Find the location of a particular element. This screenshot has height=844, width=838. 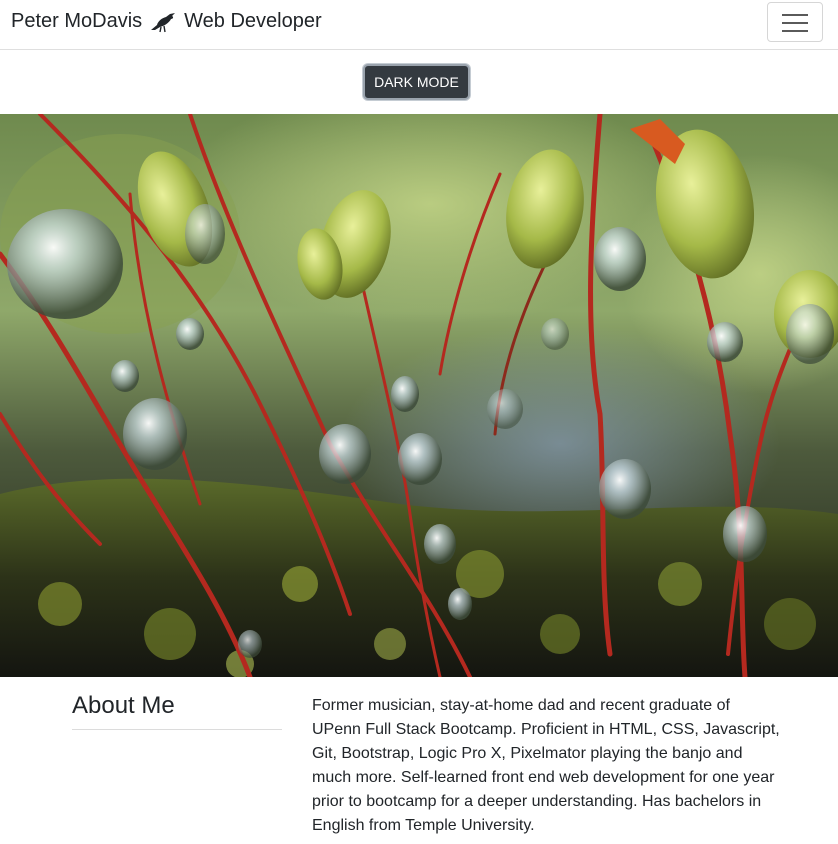

theme-toggle-row: DARK MODE is located at coordinates (419, 81).